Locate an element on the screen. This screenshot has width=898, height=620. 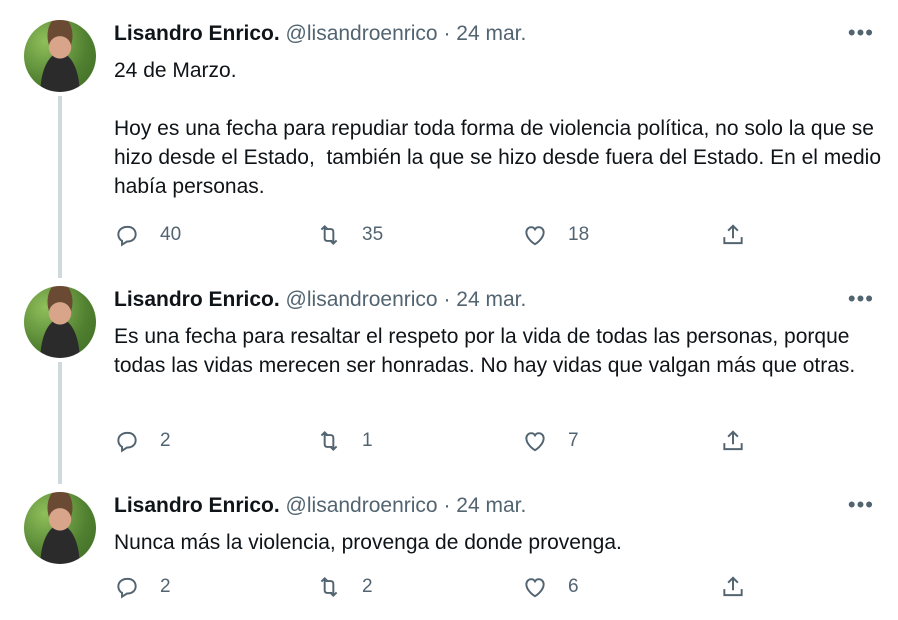
like-button: 7 is located at coordinates (550, 441).